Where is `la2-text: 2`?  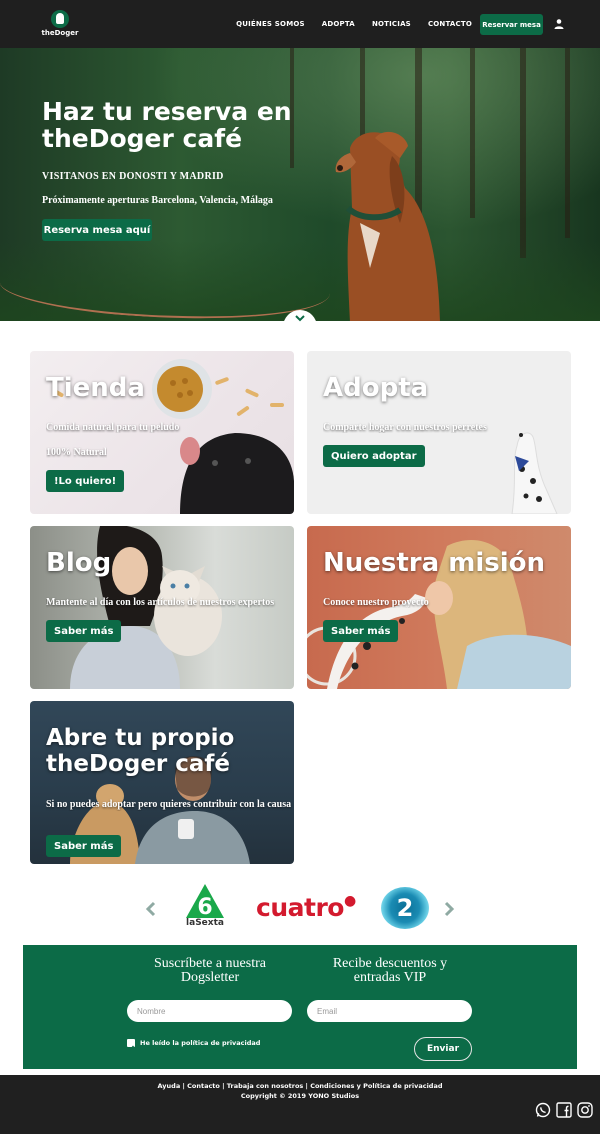 la2-text: 2 is located at coordinates (405, 908).